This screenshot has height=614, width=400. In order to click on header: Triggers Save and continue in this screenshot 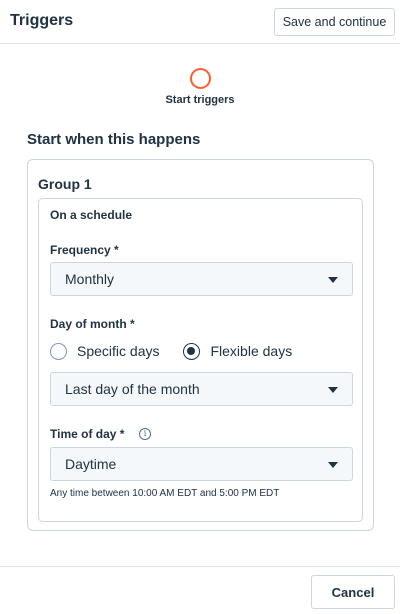, I will do `click(200, 22)`.